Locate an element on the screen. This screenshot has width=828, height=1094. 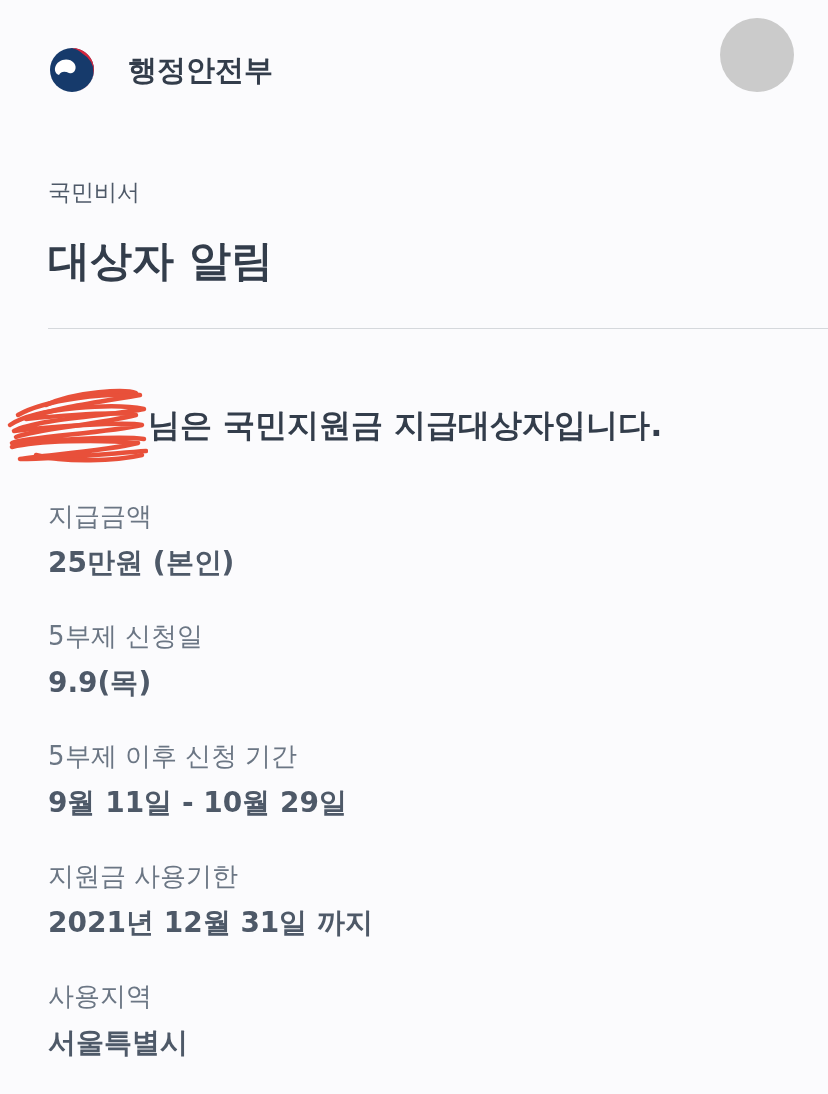
detail-value: 서울특별시 is located at coordinates (118, 1043).